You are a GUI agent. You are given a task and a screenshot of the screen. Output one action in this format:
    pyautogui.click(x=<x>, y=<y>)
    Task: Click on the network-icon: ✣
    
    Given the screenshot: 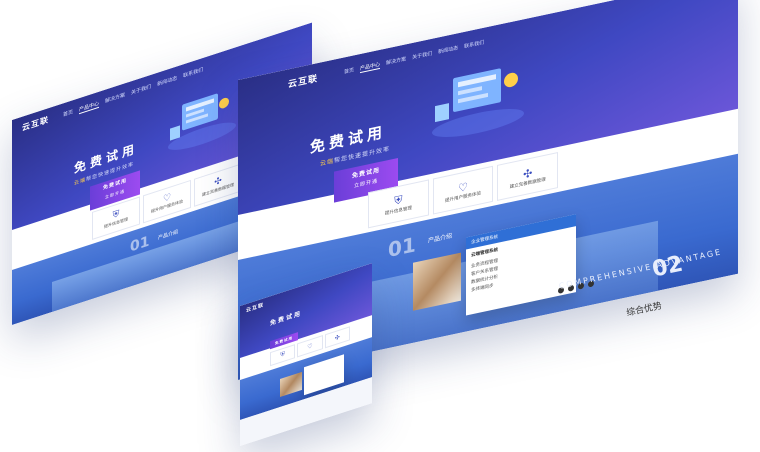 What is the action you would take?
    pyautogui.click(x=337, y=337)
    